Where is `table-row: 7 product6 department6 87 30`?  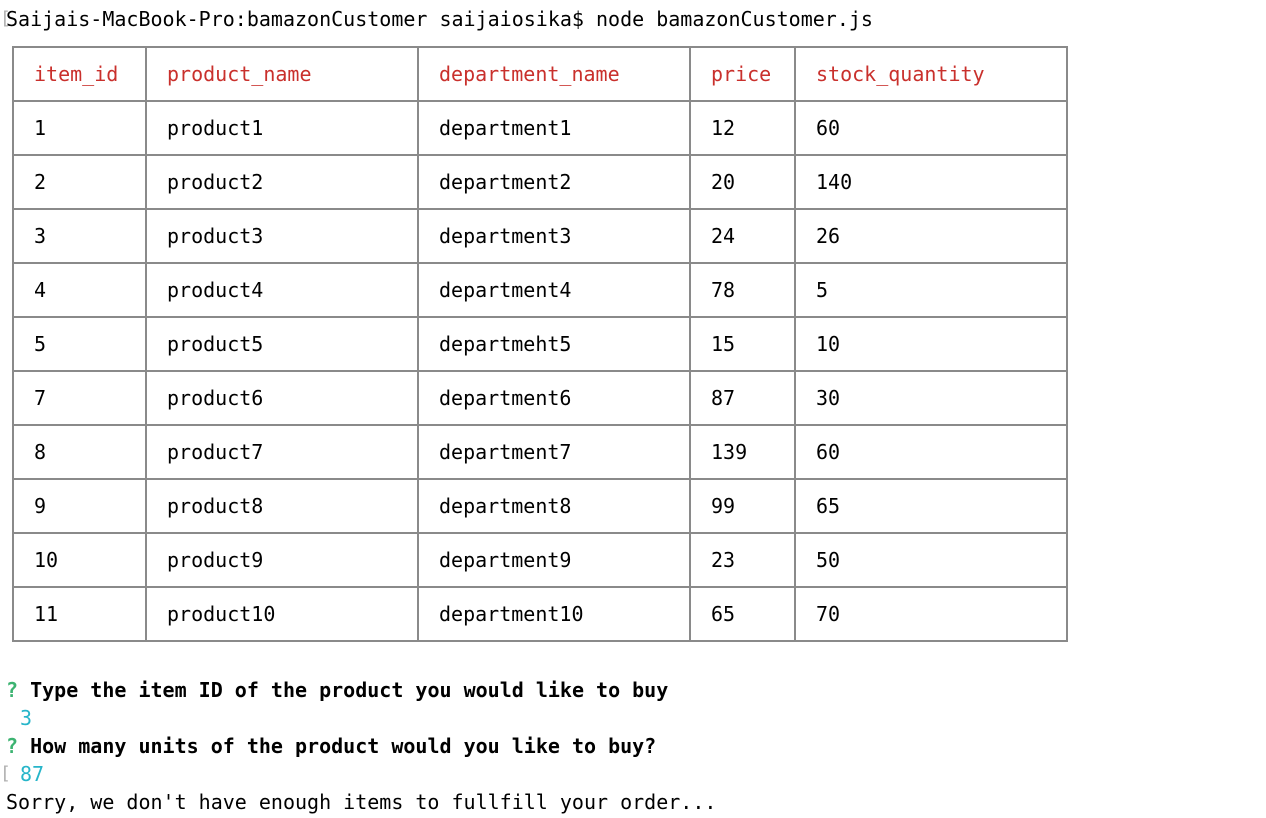 table-row: 7 product6 department6 87 30 is located at coordinates (540, 398).